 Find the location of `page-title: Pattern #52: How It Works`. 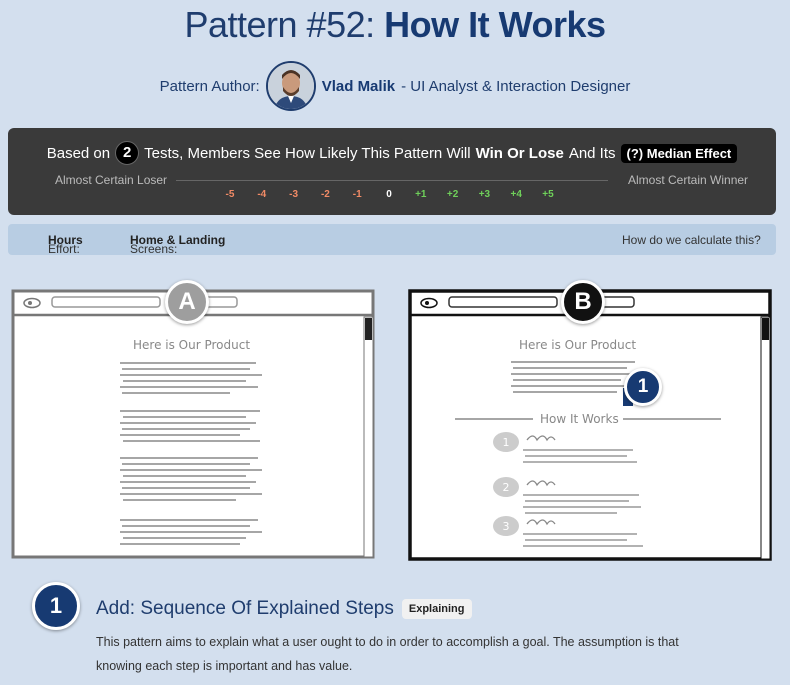

page-title: Pattern #52: How It Works is located at coordinates (395, 25).